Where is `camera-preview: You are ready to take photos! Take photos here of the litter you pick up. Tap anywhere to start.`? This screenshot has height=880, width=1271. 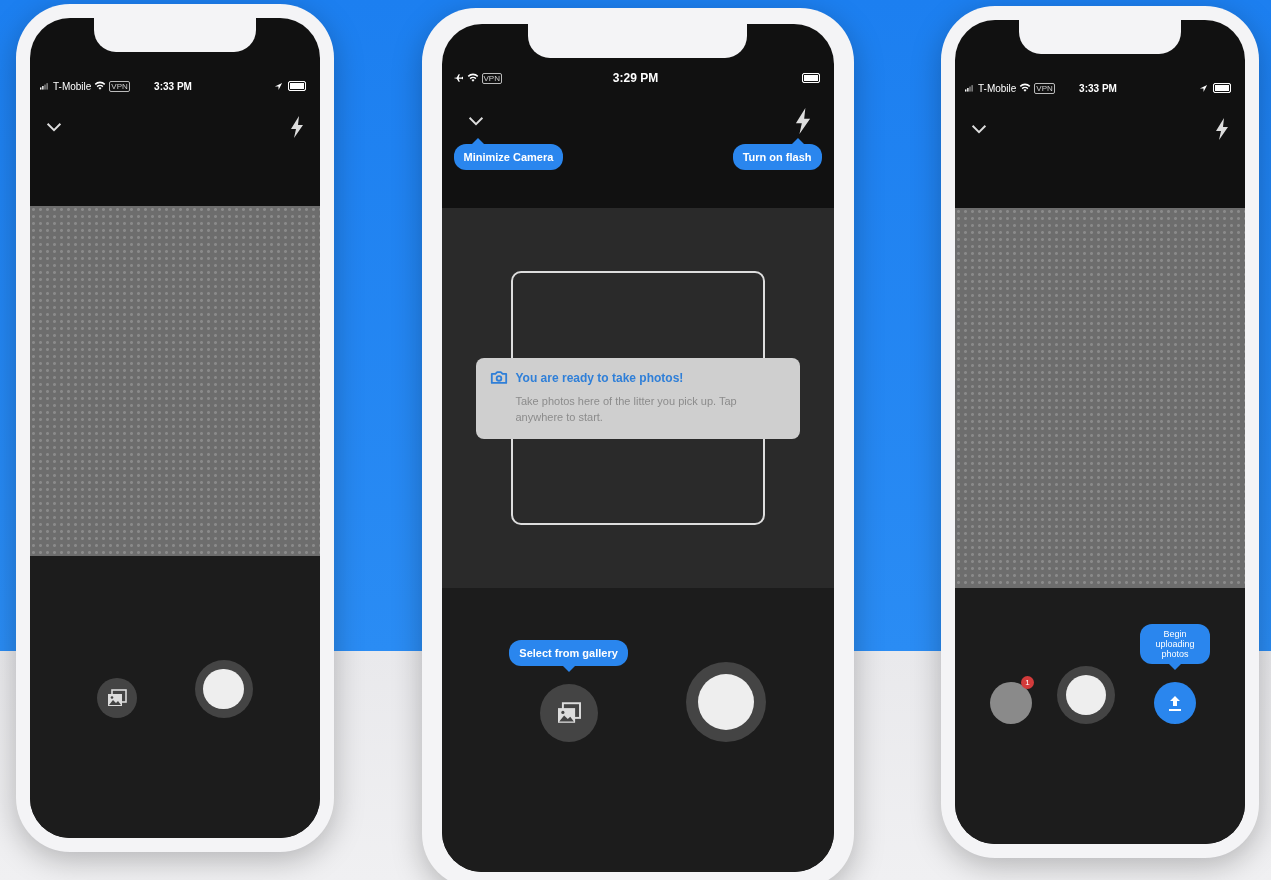
camera-preview: You are ready to take photos! Take photos here of the litter you pick up. Tap anywhere to start. is located at coordinates (637, 398).